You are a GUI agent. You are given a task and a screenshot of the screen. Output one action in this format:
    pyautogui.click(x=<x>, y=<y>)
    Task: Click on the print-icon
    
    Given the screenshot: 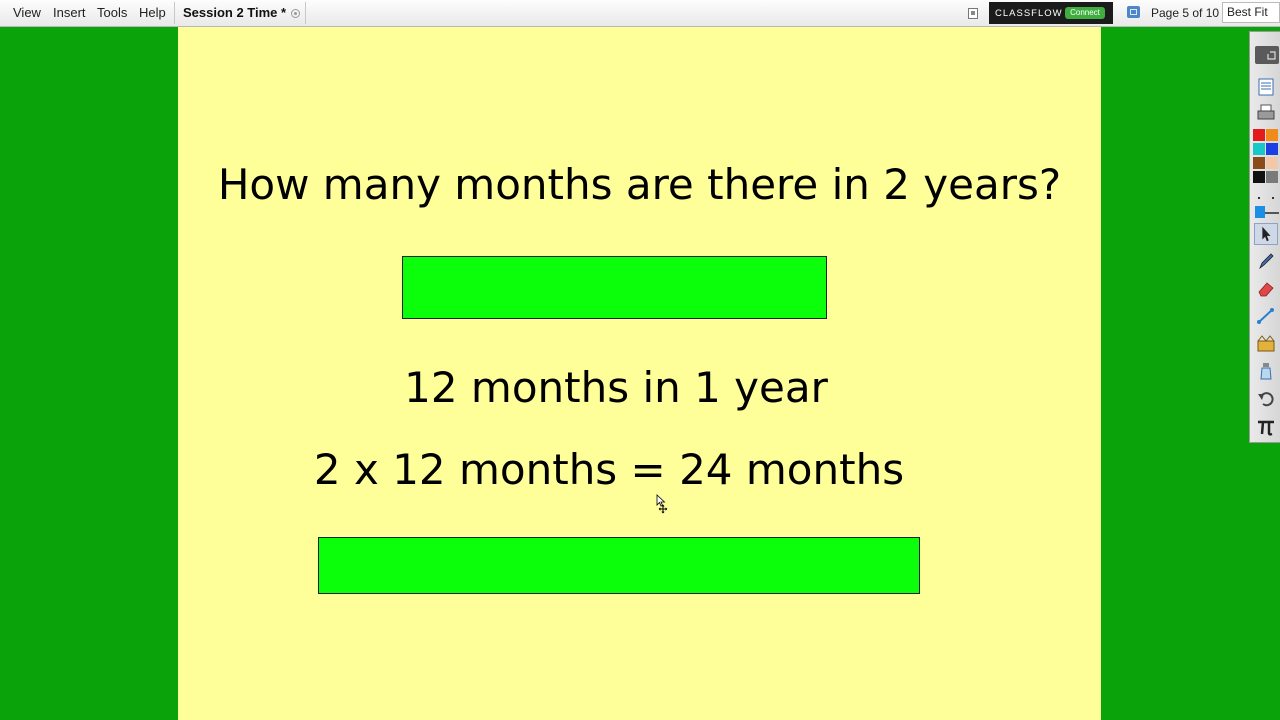 What is the action you would take?
    pyautogui.click(x=1266, y=113)
    